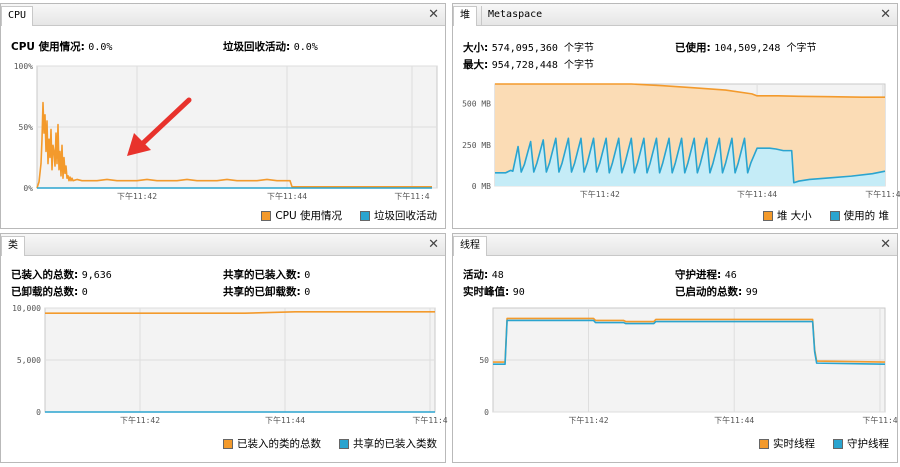 This screenshot has width=900, height=467. What do you see at coordinates (223, 245) in the screenshot?
I see `classes-titlebar: 类 ✕` at bounding box center [223, 245].